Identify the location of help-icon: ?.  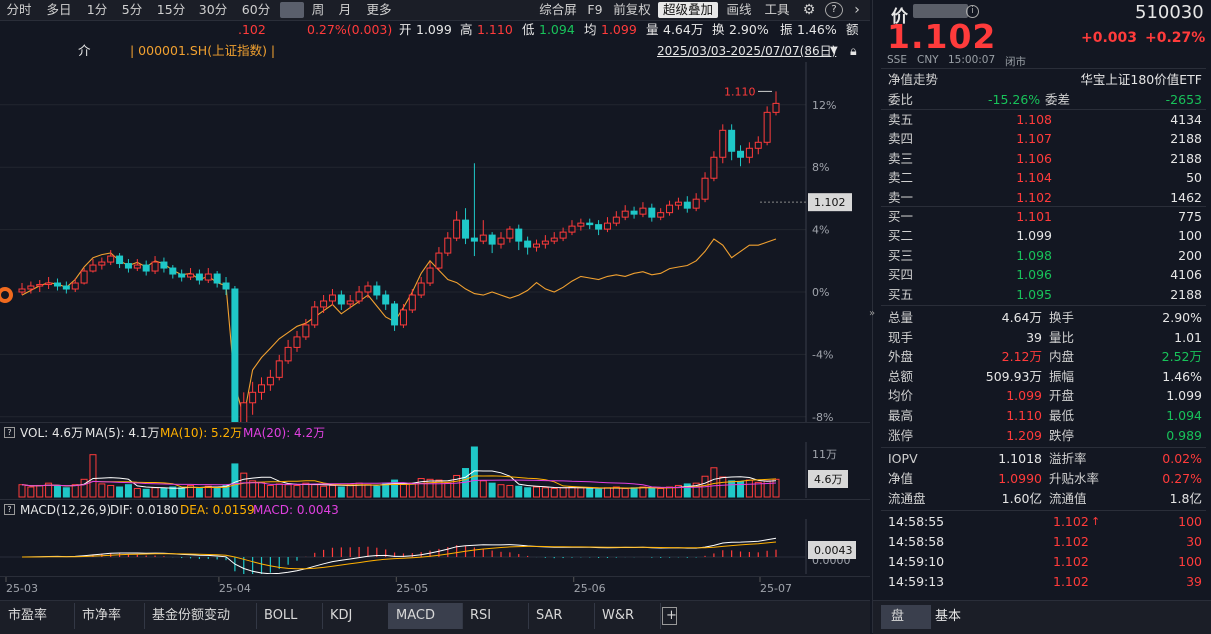
(834, 10).